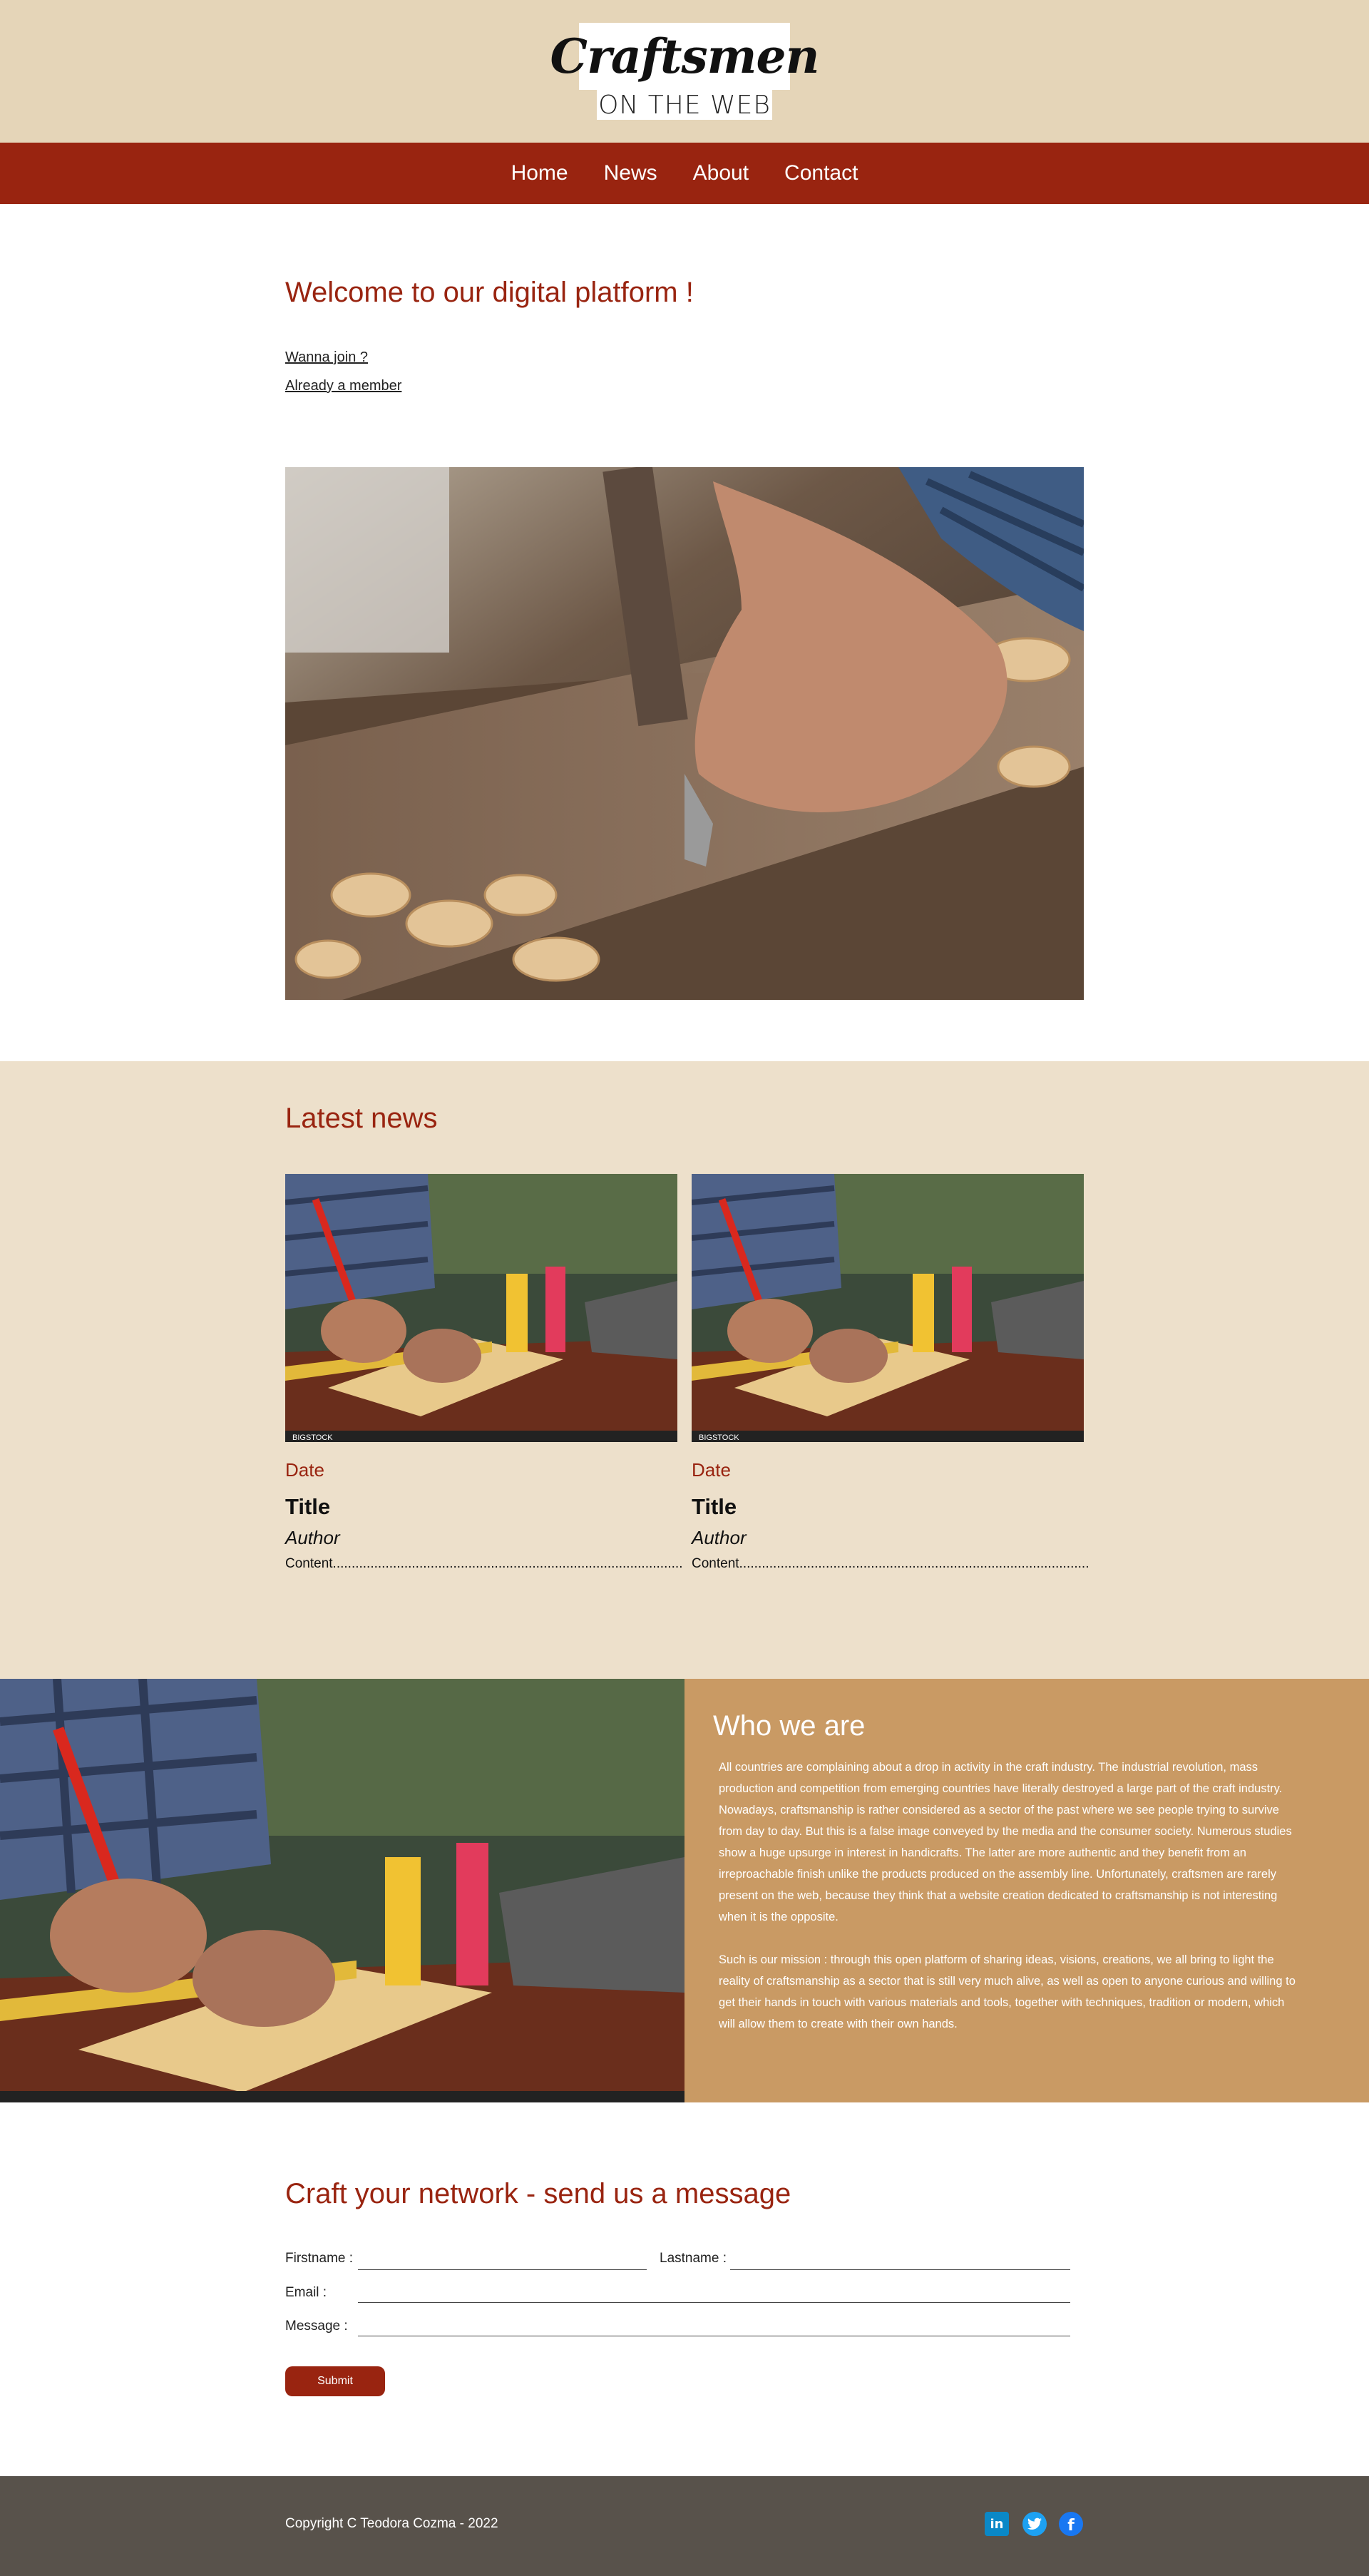 The height and width of the screenshot is (2576, 1369). I want to click on facebook-icon: f, so click(1071, 2524).